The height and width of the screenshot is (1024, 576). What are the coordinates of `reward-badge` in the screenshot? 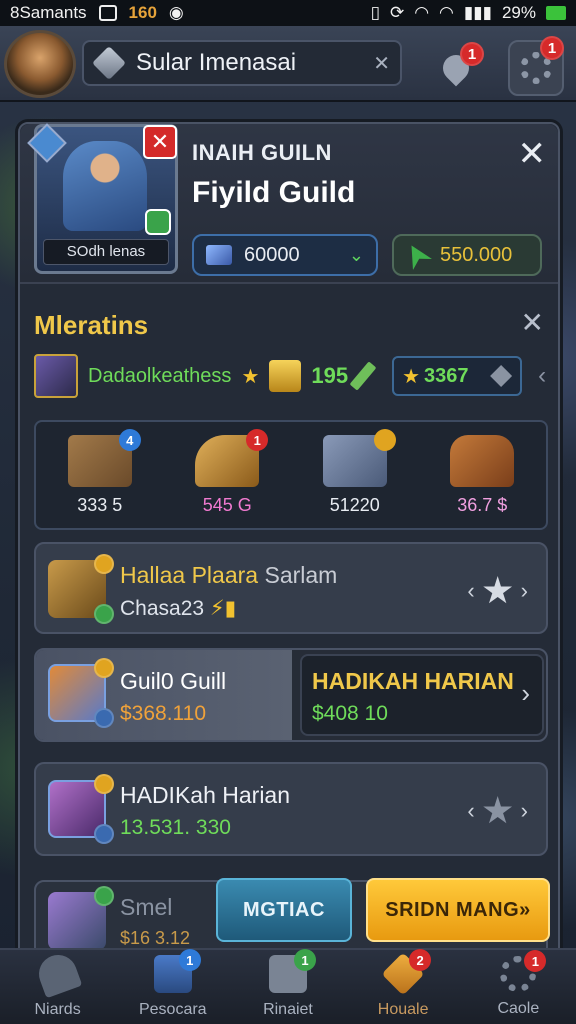 It's located at (384, 440).